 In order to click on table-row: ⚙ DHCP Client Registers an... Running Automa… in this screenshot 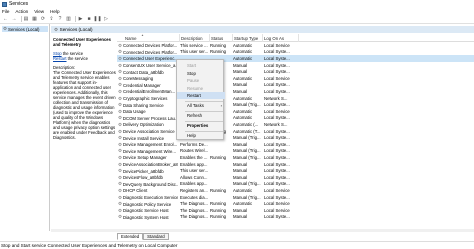, I will do `click(295, 190)`.